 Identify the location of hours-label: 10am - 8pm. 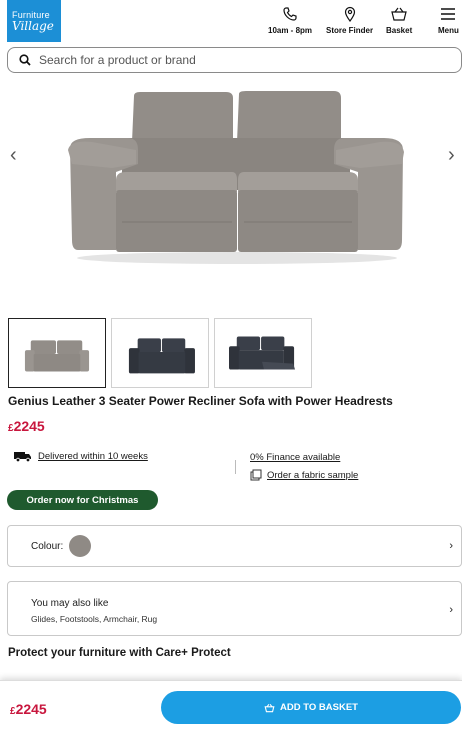
(290, 30).